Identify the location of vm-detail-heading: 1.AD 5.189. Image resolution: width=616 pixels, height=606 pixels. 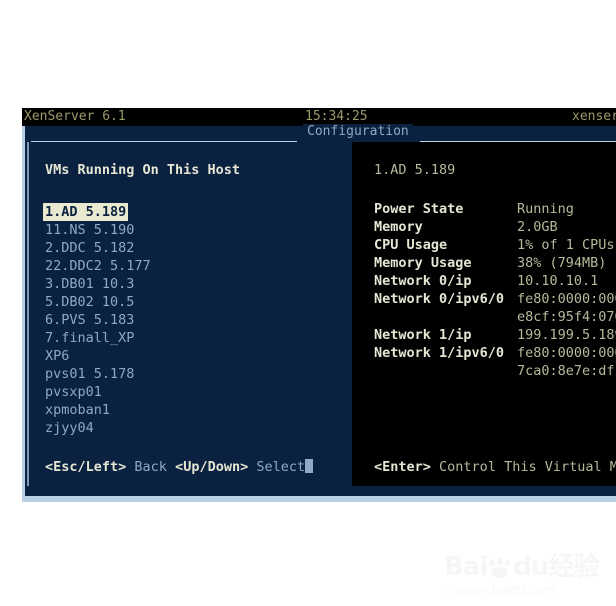
(415, 170).